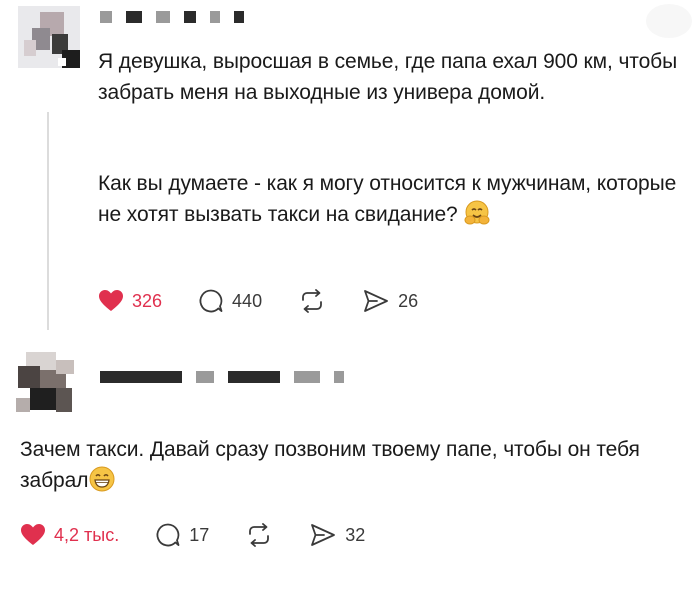 Image resolution: width=700 pixels, height=595 pixels. I want to click on post-comment-button: 440, so click(230, 301).